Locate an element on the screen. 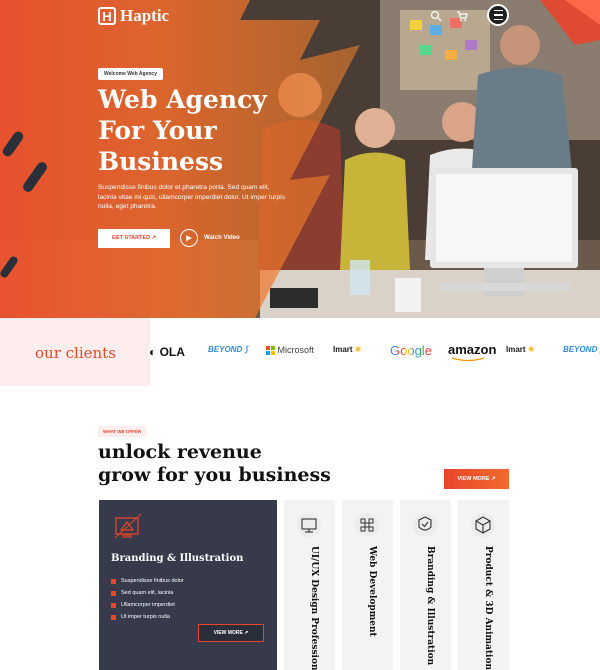 The width and height of the screenshot is (600, 670). menu-button is located at coordinates (498, 15).